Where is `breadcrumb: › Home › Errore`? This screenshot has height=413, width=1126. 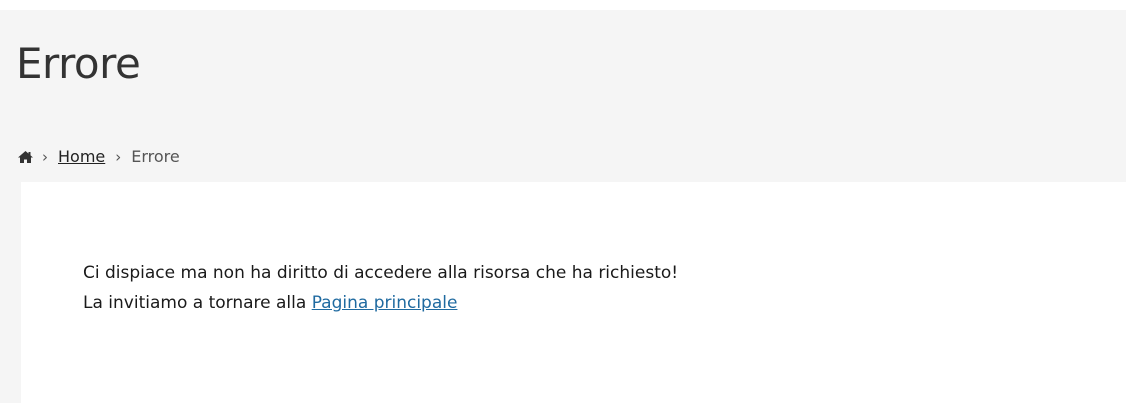 breadcrumb: › Home › Errore is located at coordinates (98, 157).